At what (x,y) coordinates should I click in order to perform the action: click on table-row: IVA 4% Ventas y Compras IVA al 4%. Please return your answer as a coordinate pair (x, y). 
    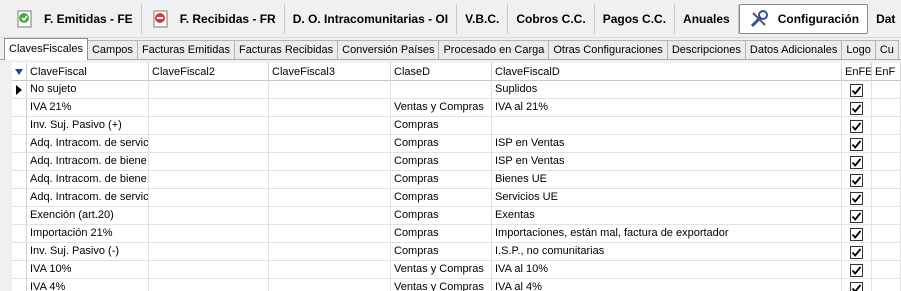
    Looking at the image, I should click on (456, 285).